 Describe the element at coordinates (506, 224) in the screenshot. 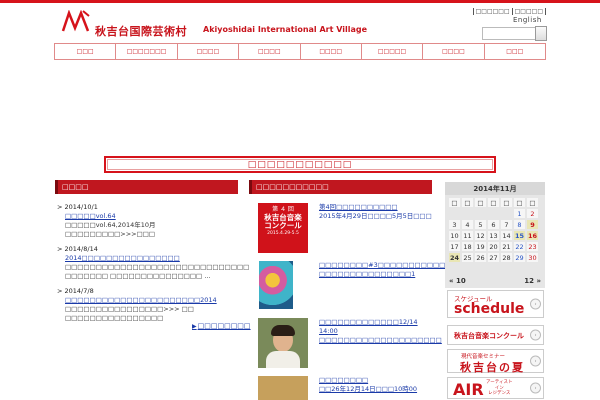

I see `calendar-day: 7` at that location.